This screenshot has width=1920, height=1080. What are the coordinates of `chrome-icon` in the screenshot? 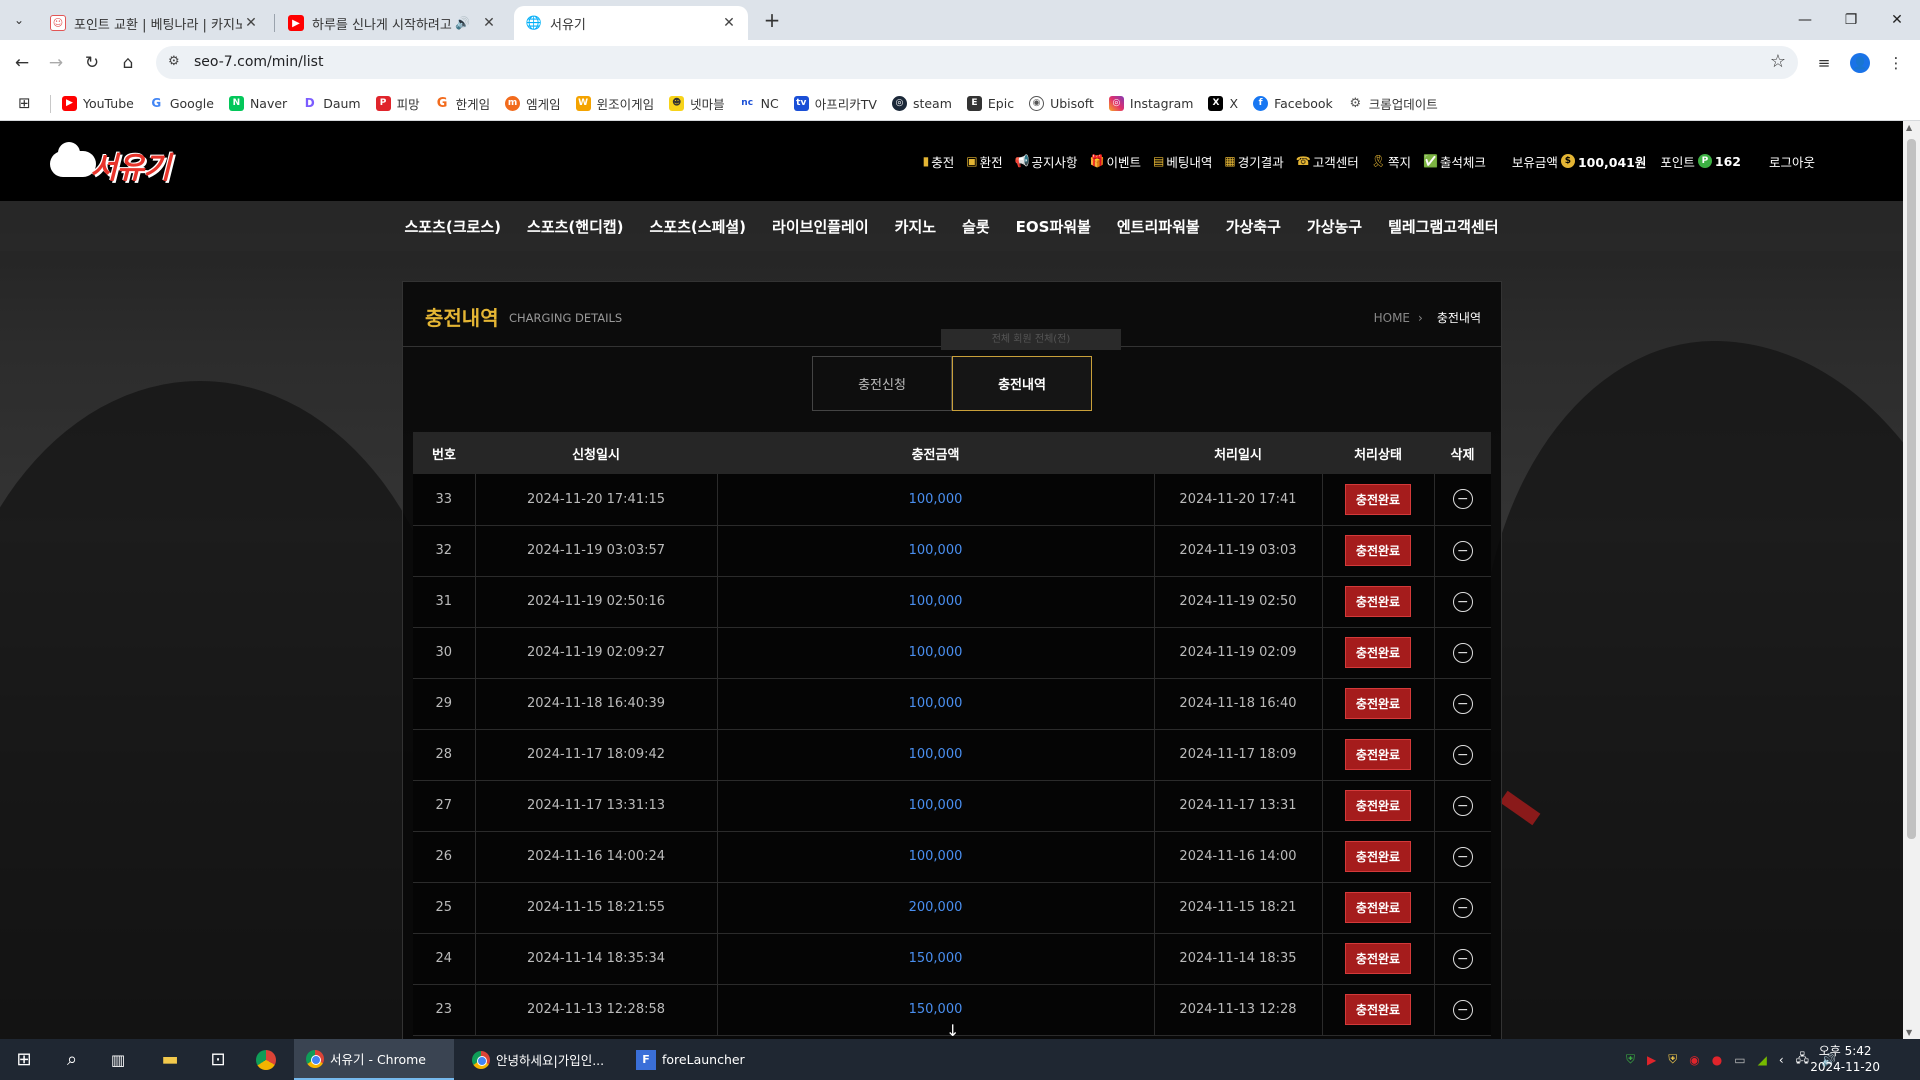 It's located at (266, 1059).